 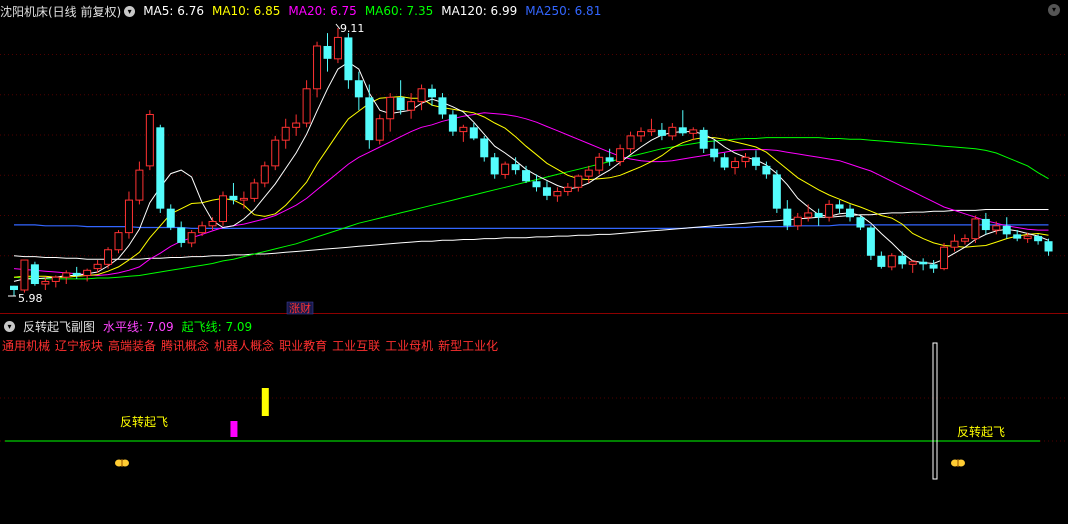 What do you see at coordinates (958, 463) in the screenshot?
I see `butterfly-icon` at bounding box center [958, 463].